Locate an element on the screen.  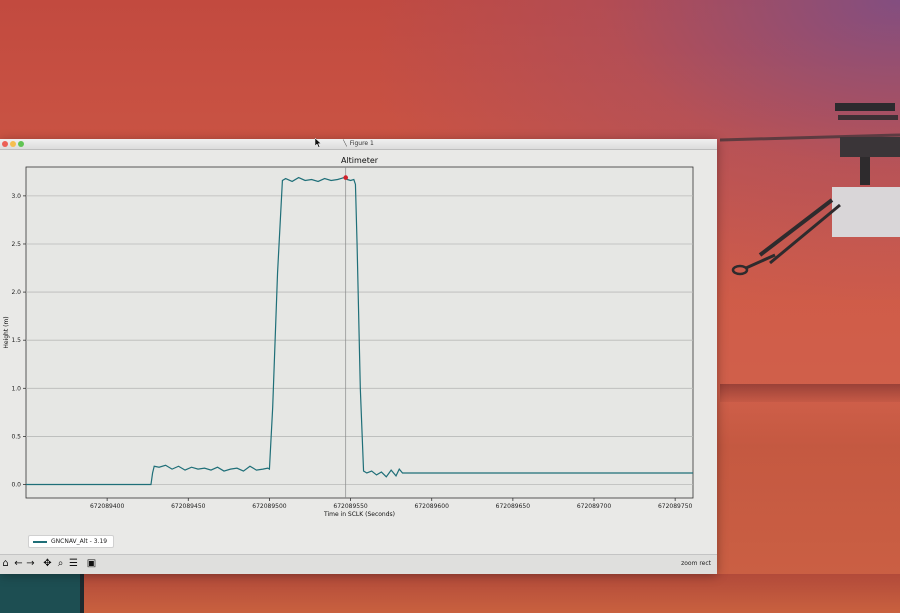
forward-icon: → is located at coordinates (30, 564).